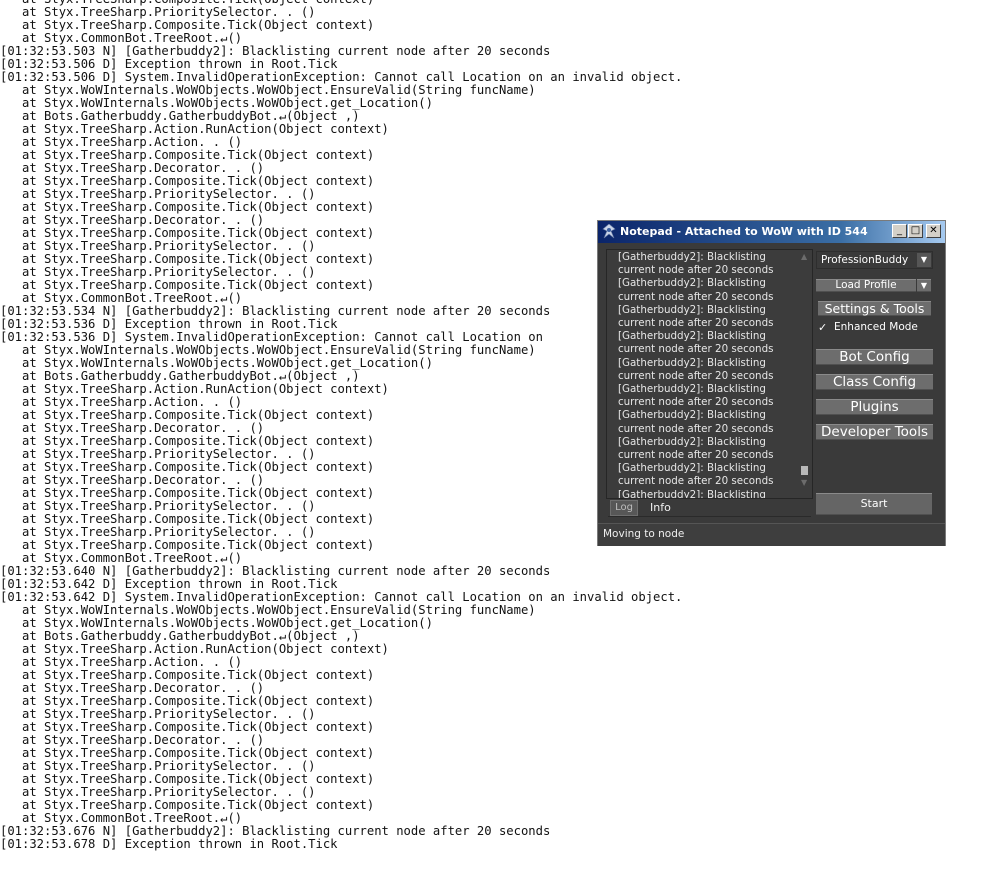 The height and width of the screenshot is (869, 983). Describe the element at coordinates (771, 534) in the screenshot. I see `status-bar: Moving to node` at that location.